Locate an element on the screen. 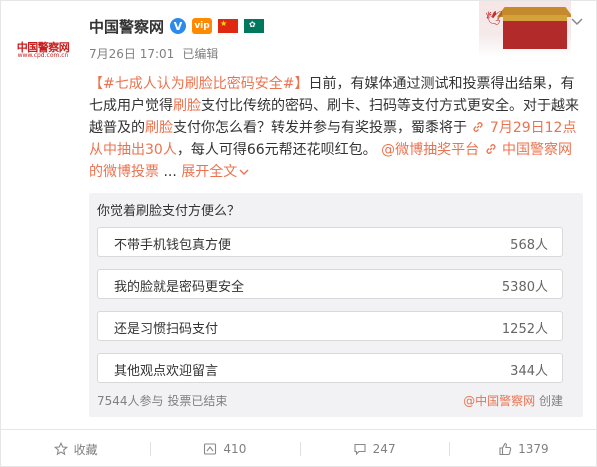 The height and width of the screenshot is (467, 597). like-count: 1379 is located at coordinates (533, 449).